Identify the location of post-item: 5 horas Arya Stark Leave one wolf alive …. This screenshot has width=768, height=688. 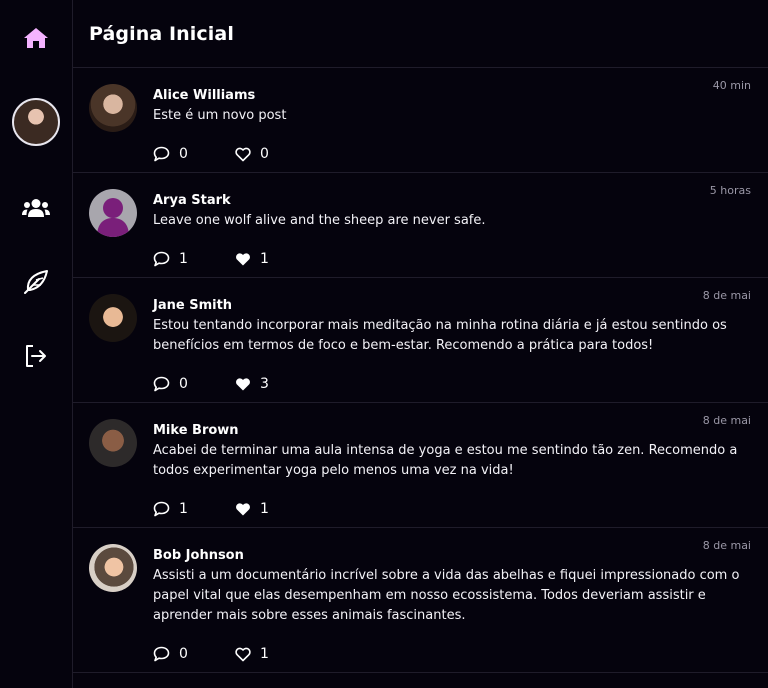
(420, 225).